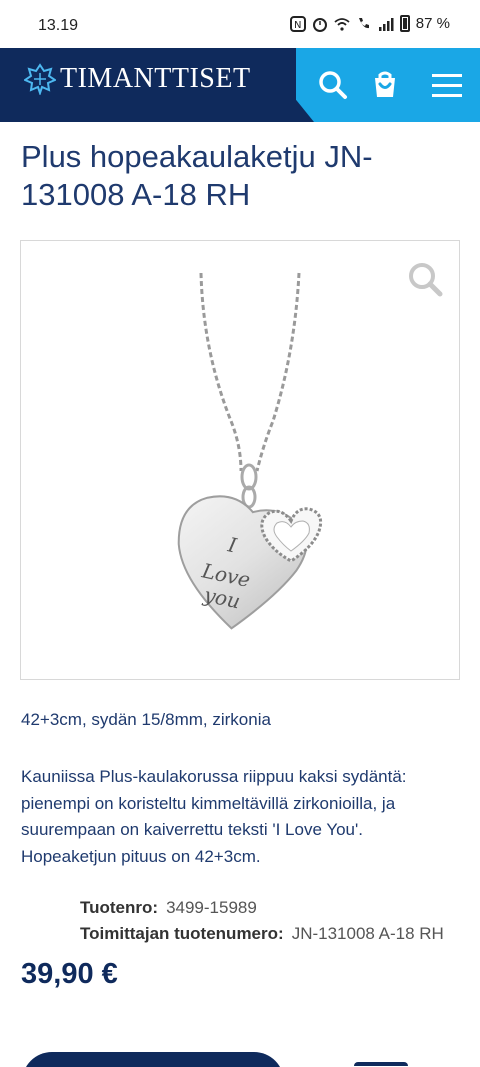  I want to click on search-icon, so click(333, 85).